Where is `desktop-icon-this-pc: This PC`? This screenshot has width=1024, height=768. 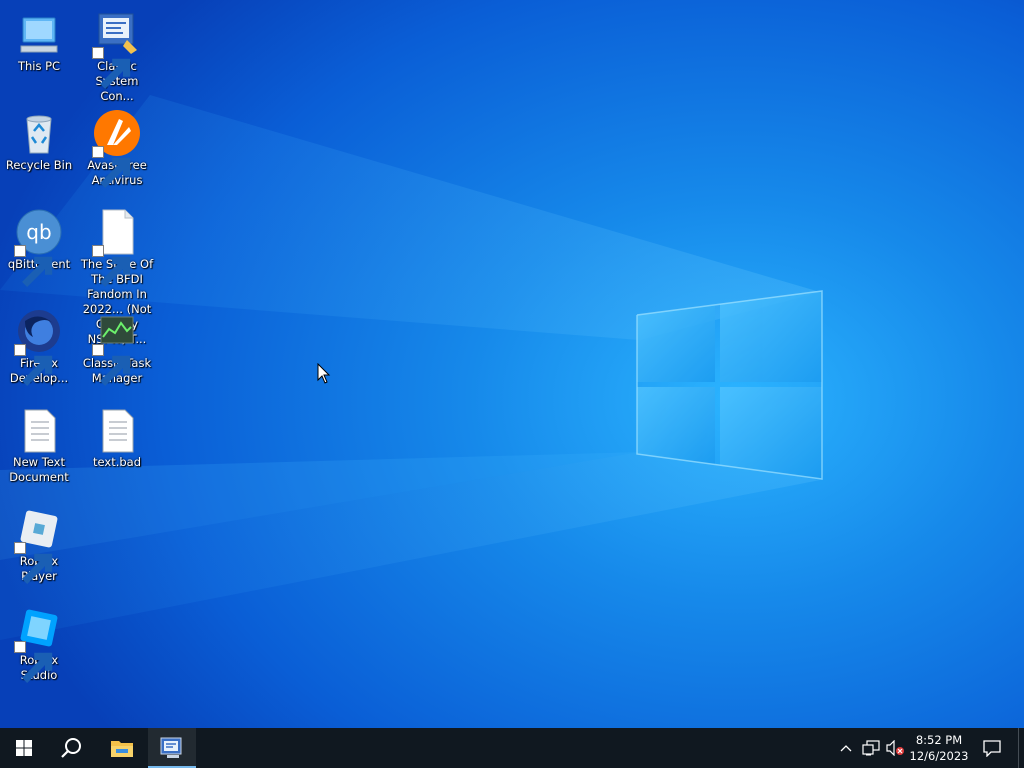 desktop-icon-this-pc: This PC is located at coordinates (39, 38).